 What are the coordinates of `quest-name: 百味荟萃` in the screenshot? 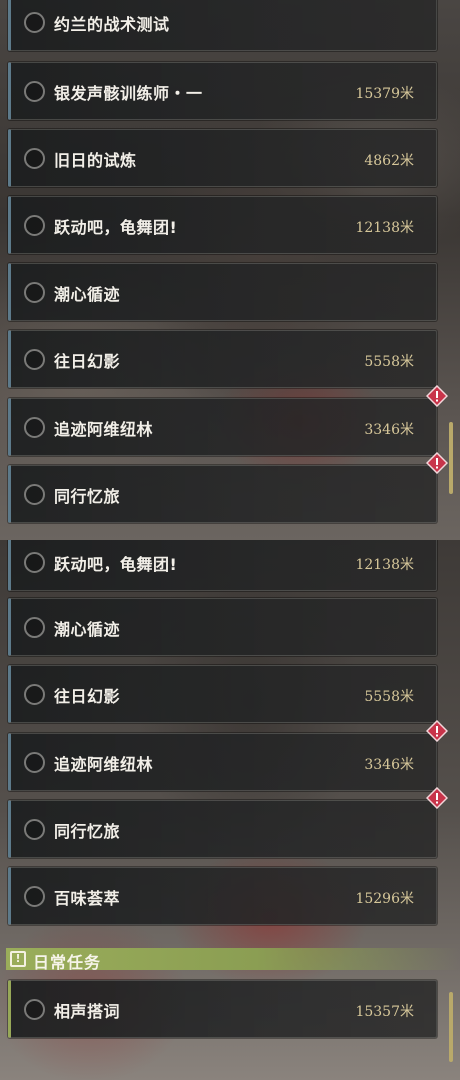 It's located at (87, 898).